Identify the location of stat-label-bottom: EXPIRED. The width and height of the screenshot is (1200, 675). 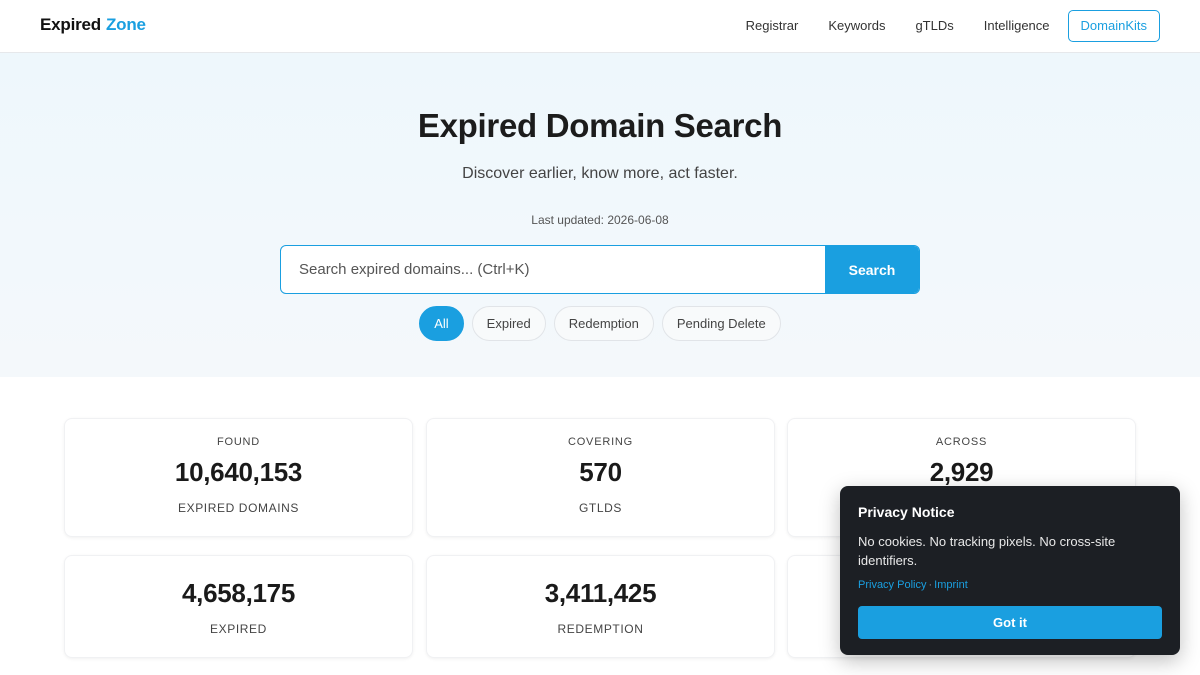
(238, 629).